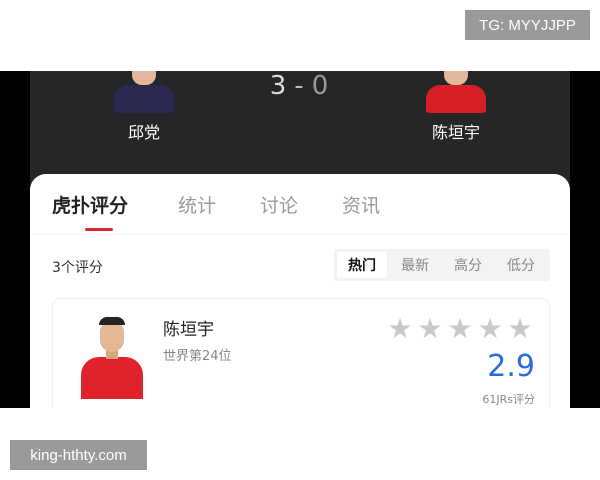 The image size is (600, 480). Describe the element at coordinates (455, 132) in the screenshot. I see `player-right-name: 陈垣宇` at that location.